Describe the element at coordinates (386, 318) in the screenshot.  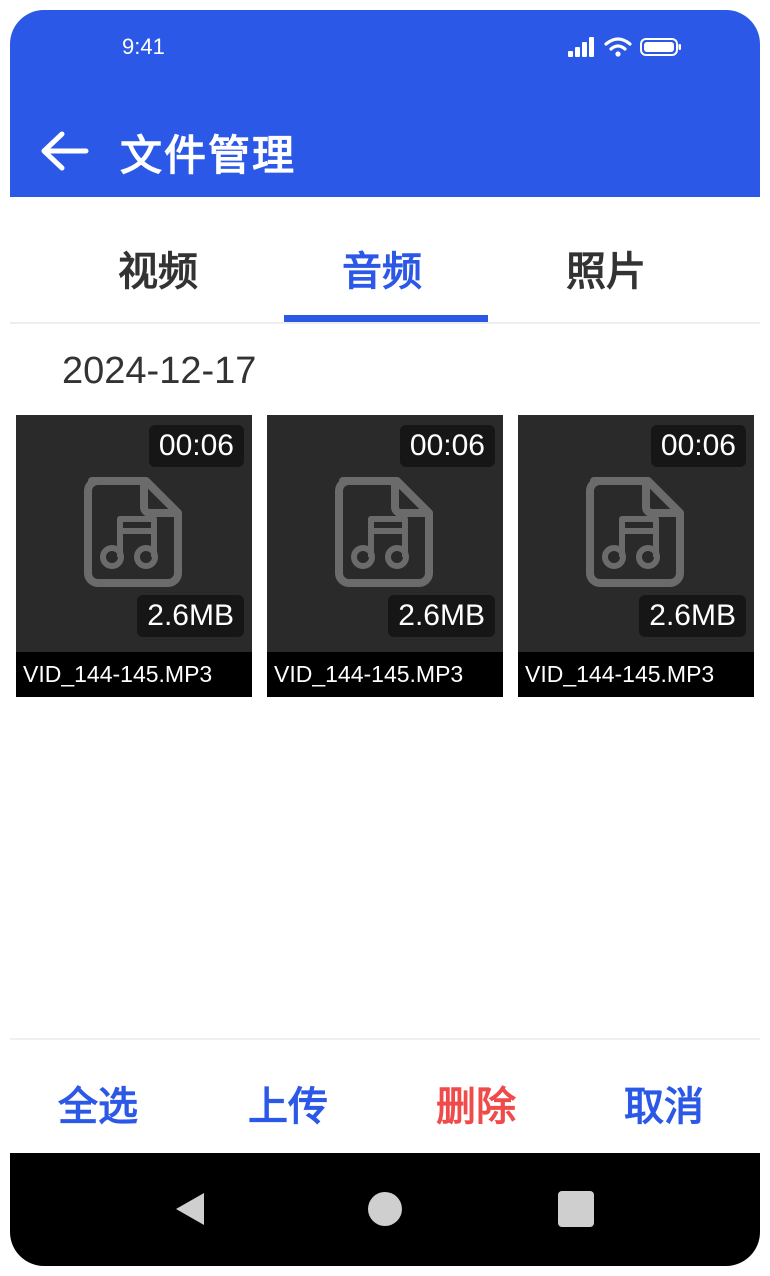
I see `active-tab-indicator` at that location.